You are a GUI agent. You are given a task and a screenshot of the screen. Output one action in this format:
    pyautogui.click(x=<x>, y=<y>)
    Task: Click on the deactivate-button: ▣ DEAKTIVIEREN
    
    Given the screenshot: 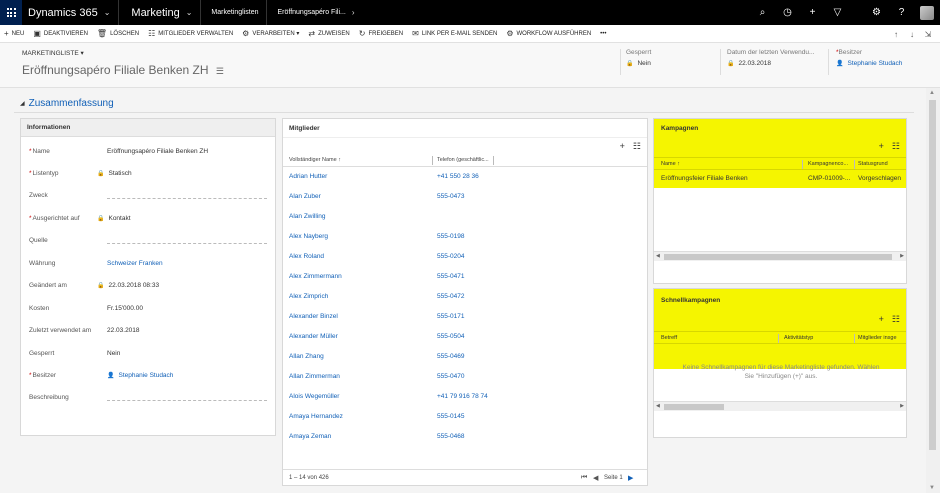 What is the action you would take?
    pyautogui.click(x=60, y=33)
    